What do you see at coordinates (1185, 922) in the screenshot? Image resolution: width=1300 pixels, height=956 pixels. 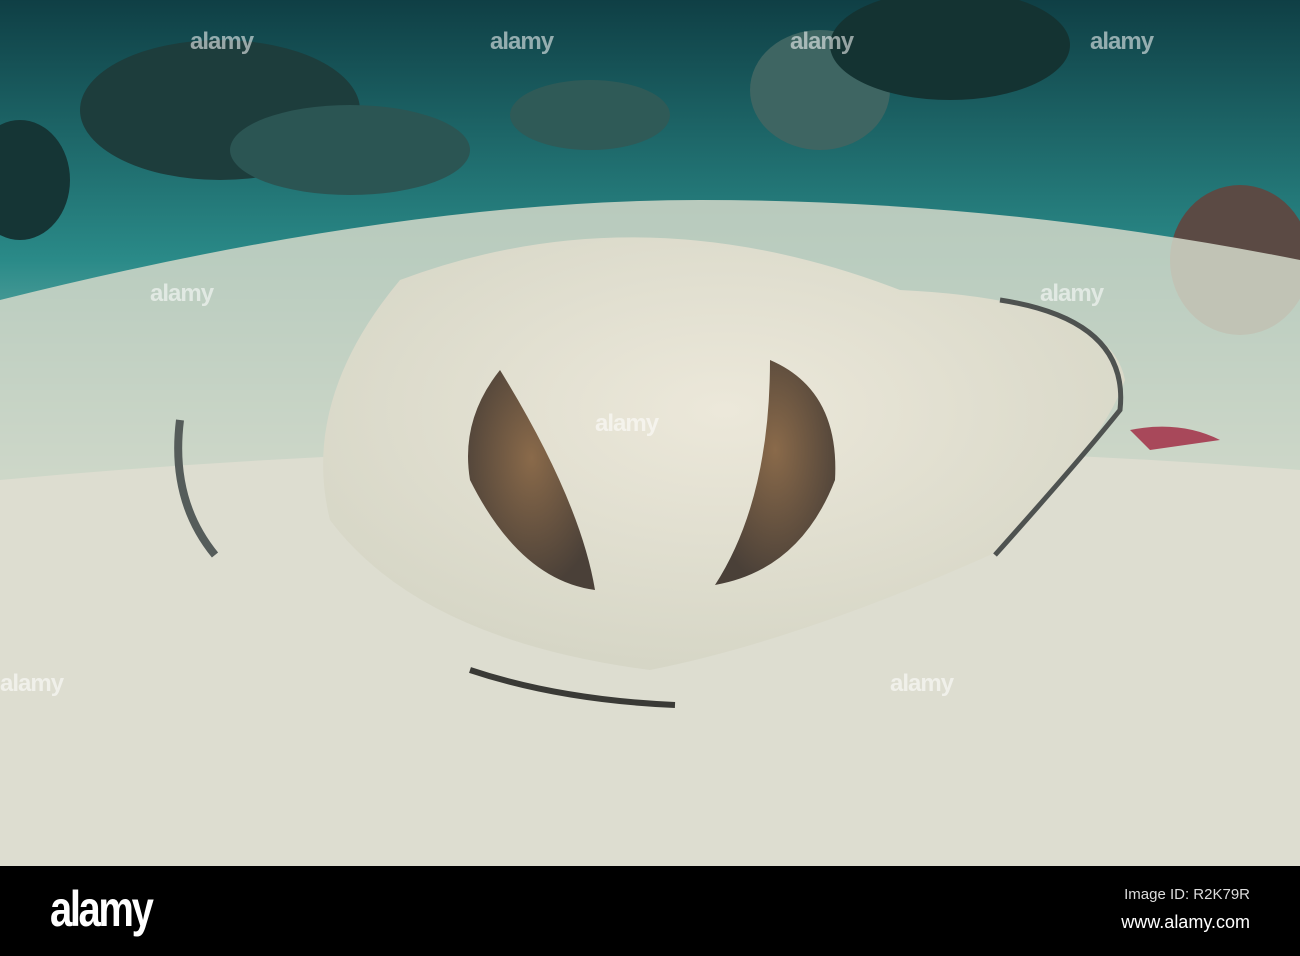 I see `website-link: www.alamy.com` at bounding box center [1185, 922].